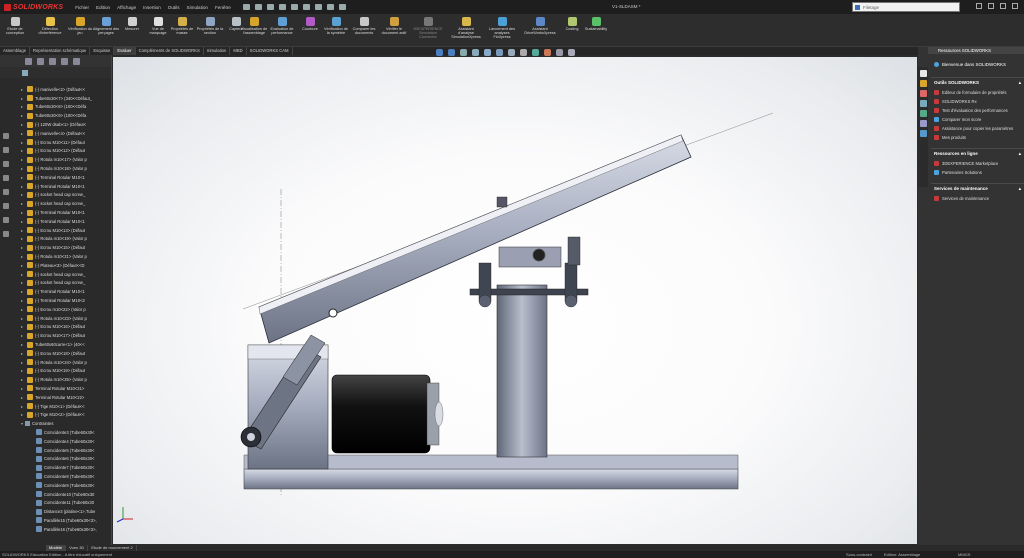  What do you see at coordinates (535, 52) in the screenshot?
I see `edit-appearance-icon` at bounding box center [535, 52].